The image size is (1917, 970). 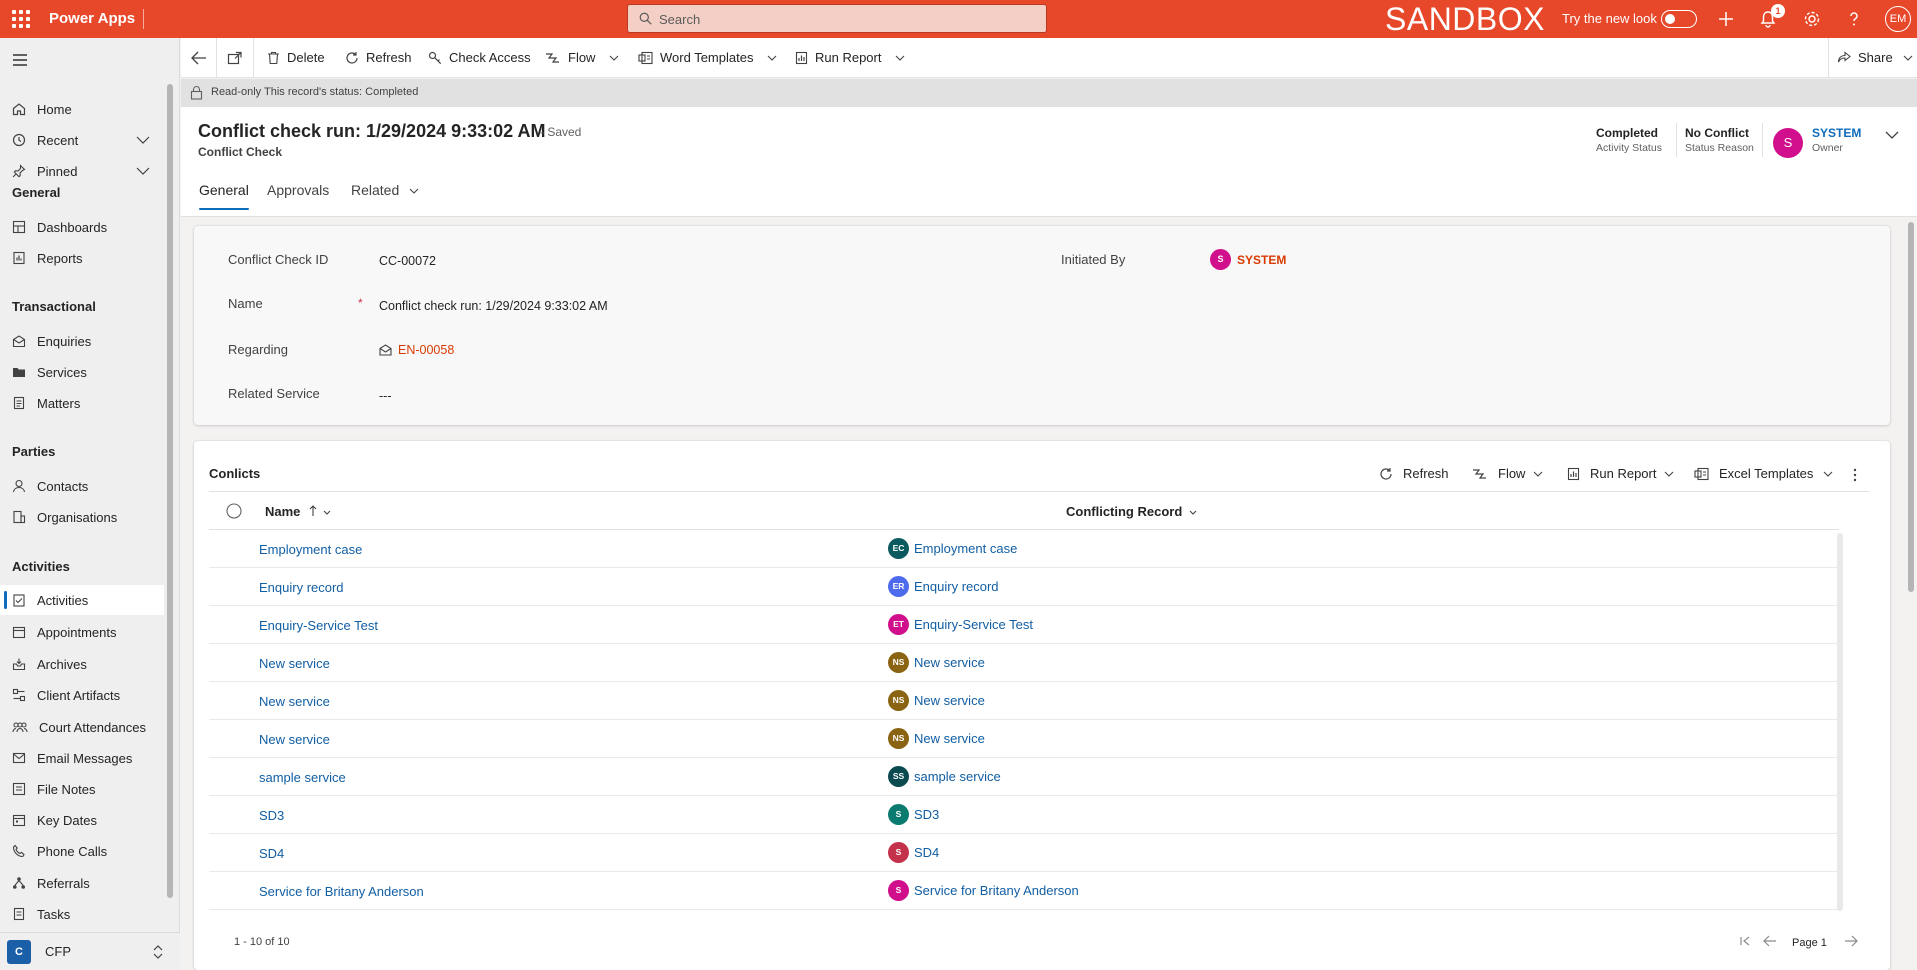 I want to click on subgrid-run-report-button: Run Report, so click(x=1625, y=473).